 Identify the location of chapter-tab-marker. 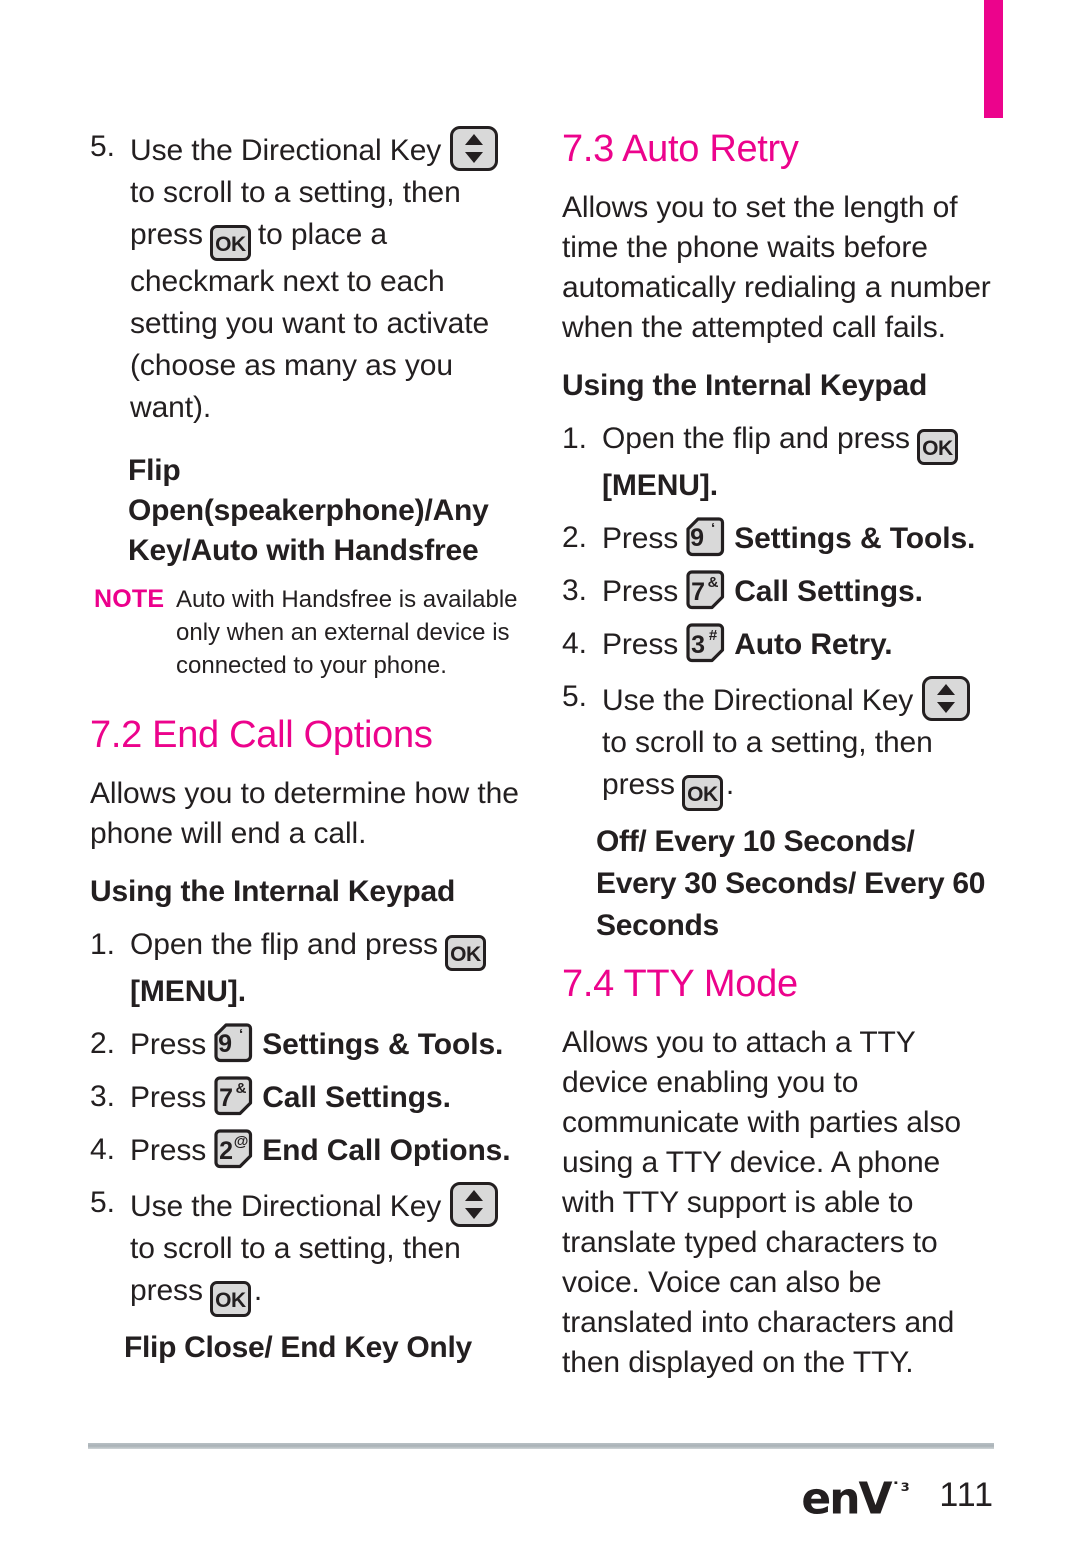
(993, 59).